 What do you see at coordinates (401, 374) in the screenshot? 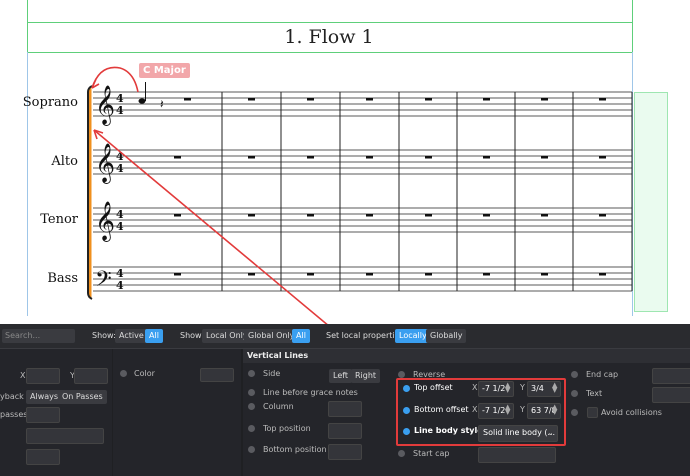
I see `reverse-toggle` at bounding box center [401, 374].